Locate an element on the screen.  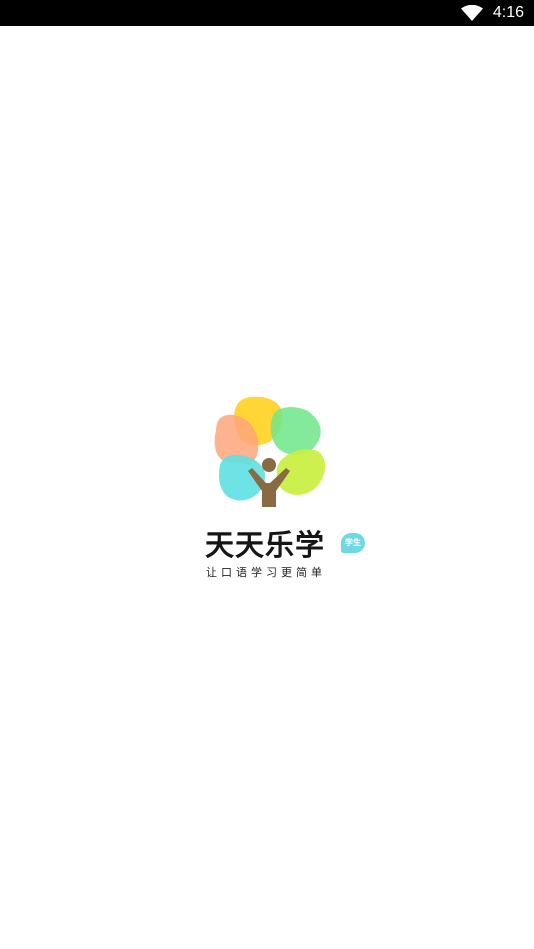
wifi-icon is located at coordinates (472, 13).